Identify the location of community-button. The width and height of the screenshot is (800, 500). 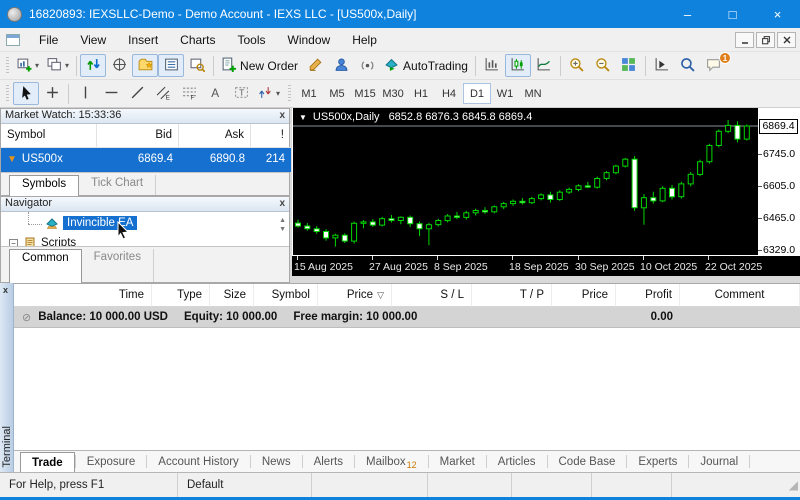
(341, 65).